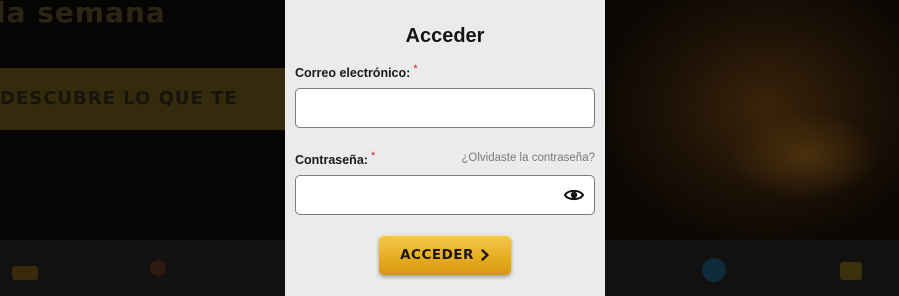  What do you see at coordinates (373, 156) in the screenshot?
I see `password-required-mark: *` at bounding box center [373, 156].